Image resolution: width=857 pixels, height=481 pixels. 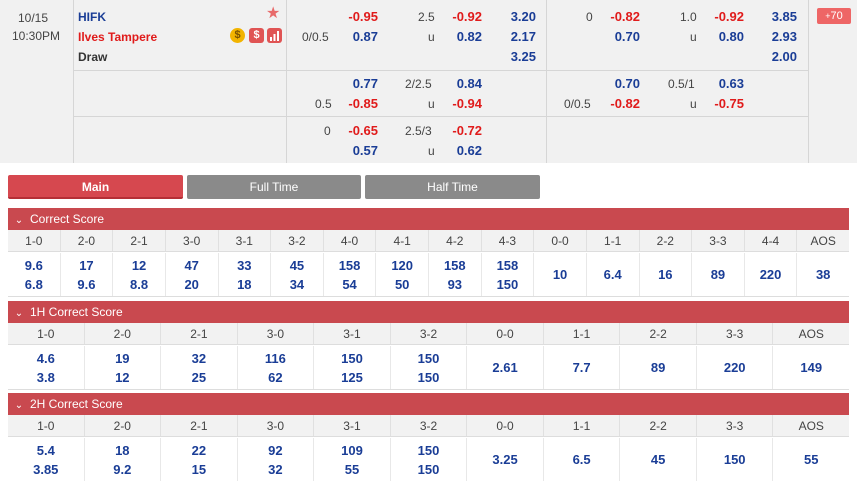 I want to click on ft-hdp-odds: -0.85, so click(x=356, y=104).